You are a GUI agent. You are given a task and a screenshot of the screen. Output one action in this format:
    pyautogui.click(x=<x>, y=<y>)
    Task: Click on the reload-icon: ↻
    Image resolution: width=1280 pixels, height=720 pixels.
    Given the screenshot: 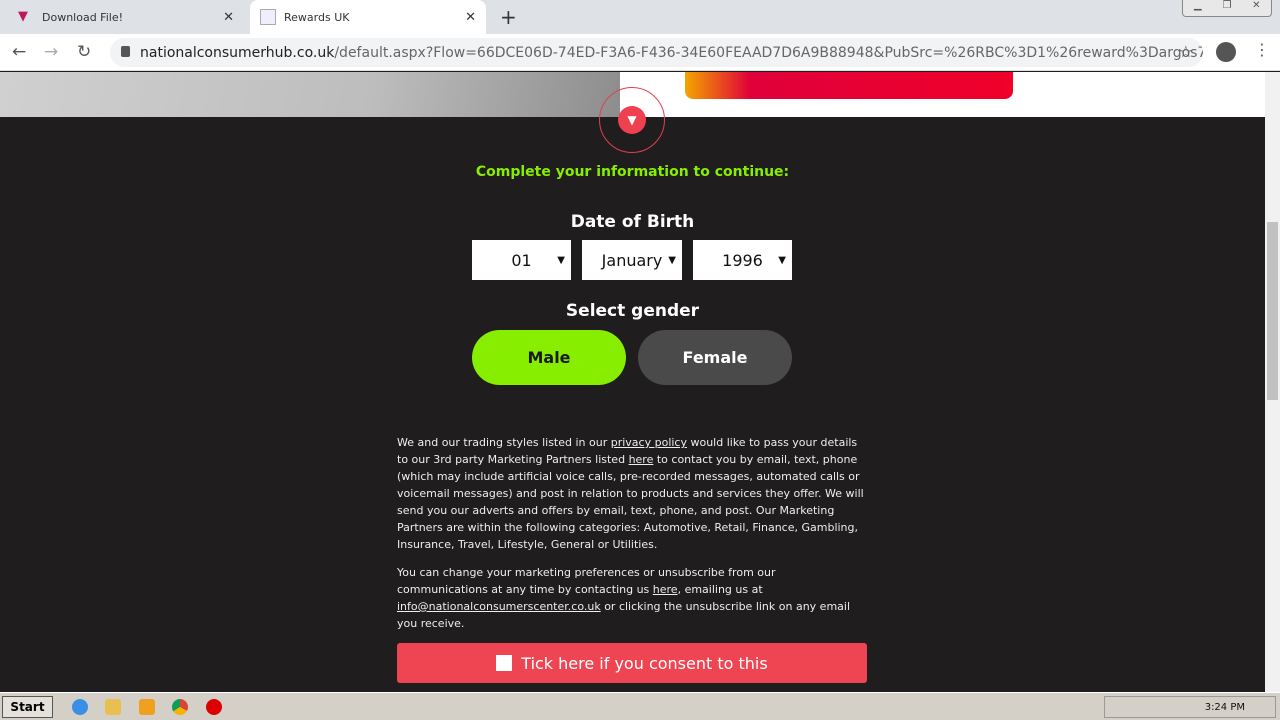 What is the action you would take?
    pyautogui.click(x=84, y=52)
    